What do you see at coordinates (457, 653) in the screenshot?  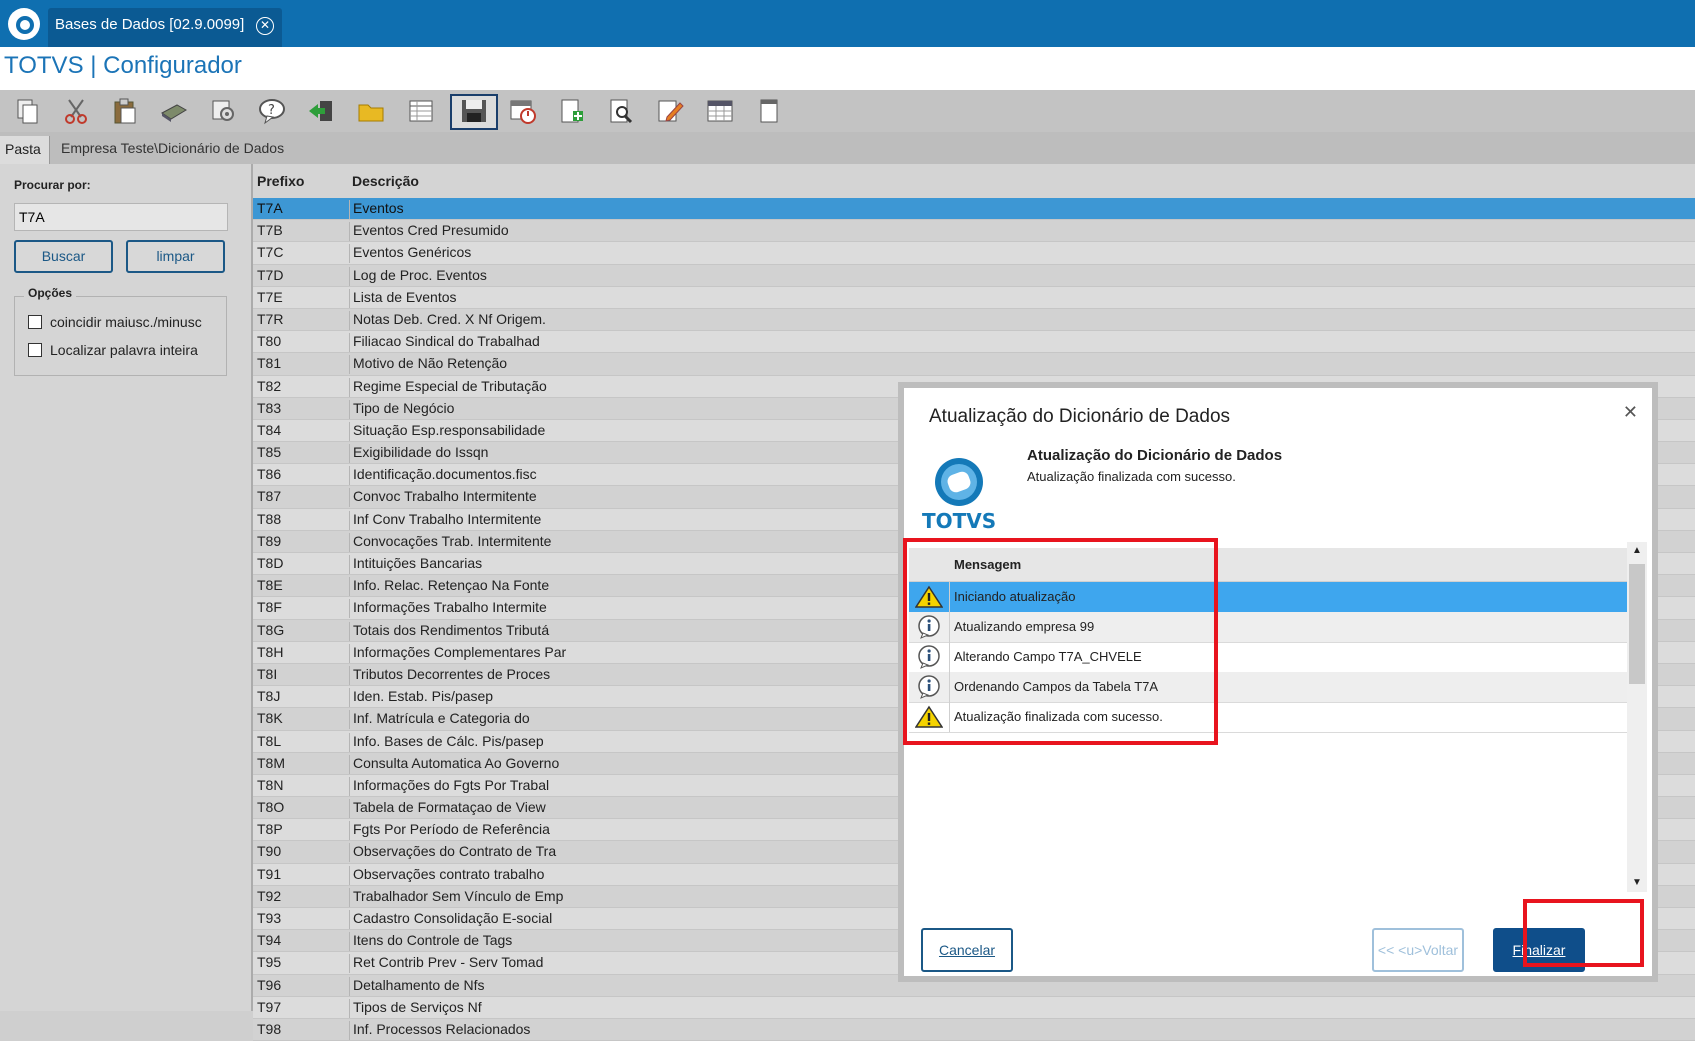 I see `cell-descricao: Informações Complementares Par` at bounding box center [457, 653].